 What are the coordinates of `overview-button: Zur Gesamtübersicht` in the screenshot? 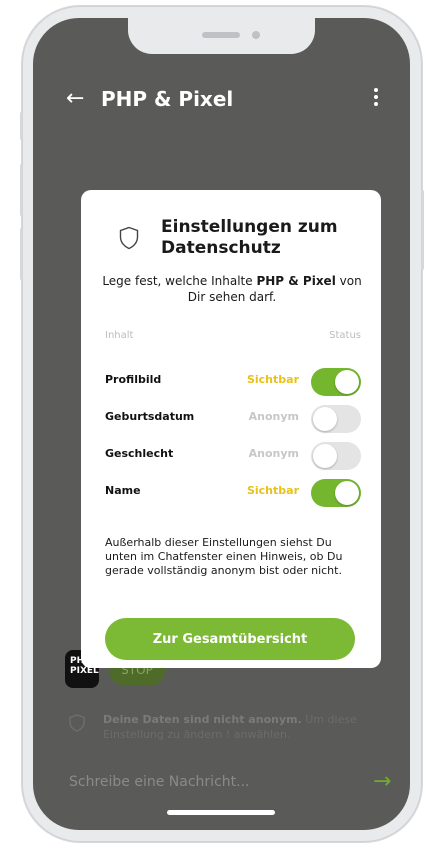 It's located at (230, 639).